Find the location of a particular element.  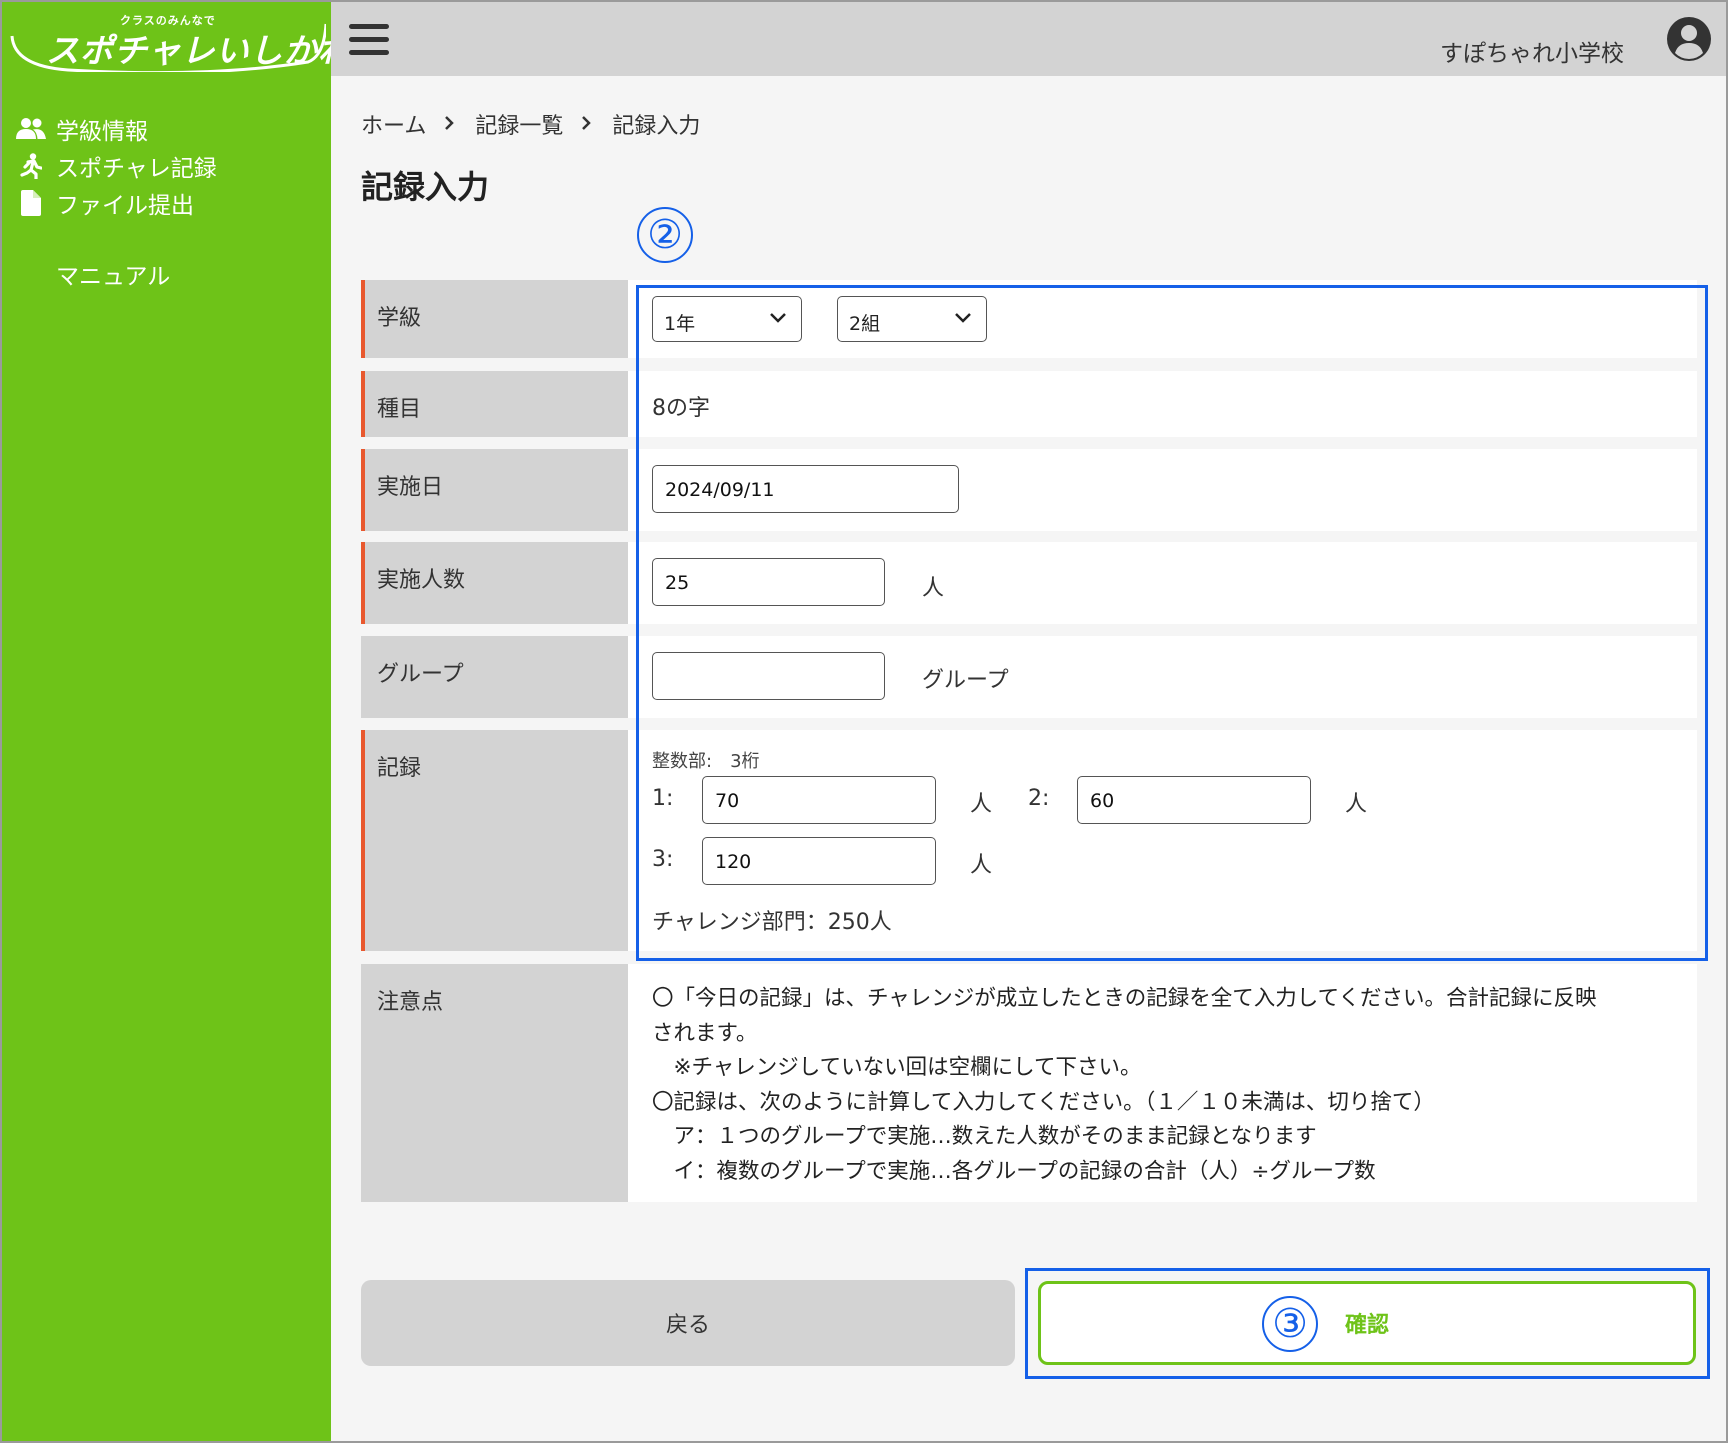

school-name: すぽちゃれ小学校 is located at coordinates (1532, 54).